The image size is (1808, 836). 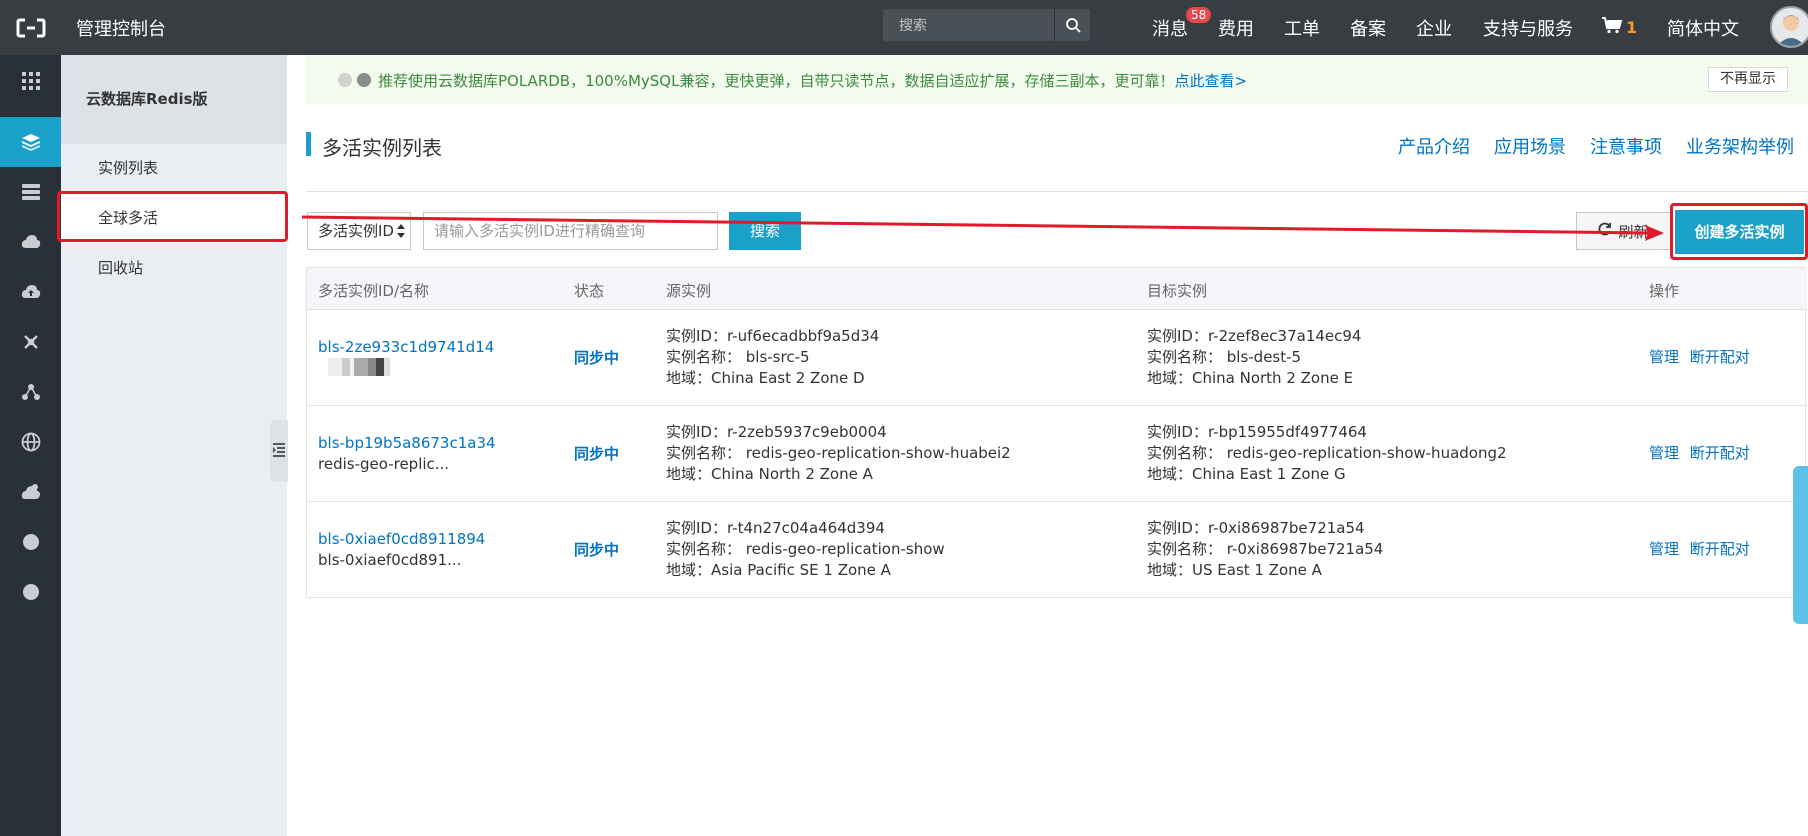 What do you see at coordinates (1250, 378) in the screenshot?
I see `target-instance-region: 地域：China North 2 Zone E` at bounding box center [1250, 378].